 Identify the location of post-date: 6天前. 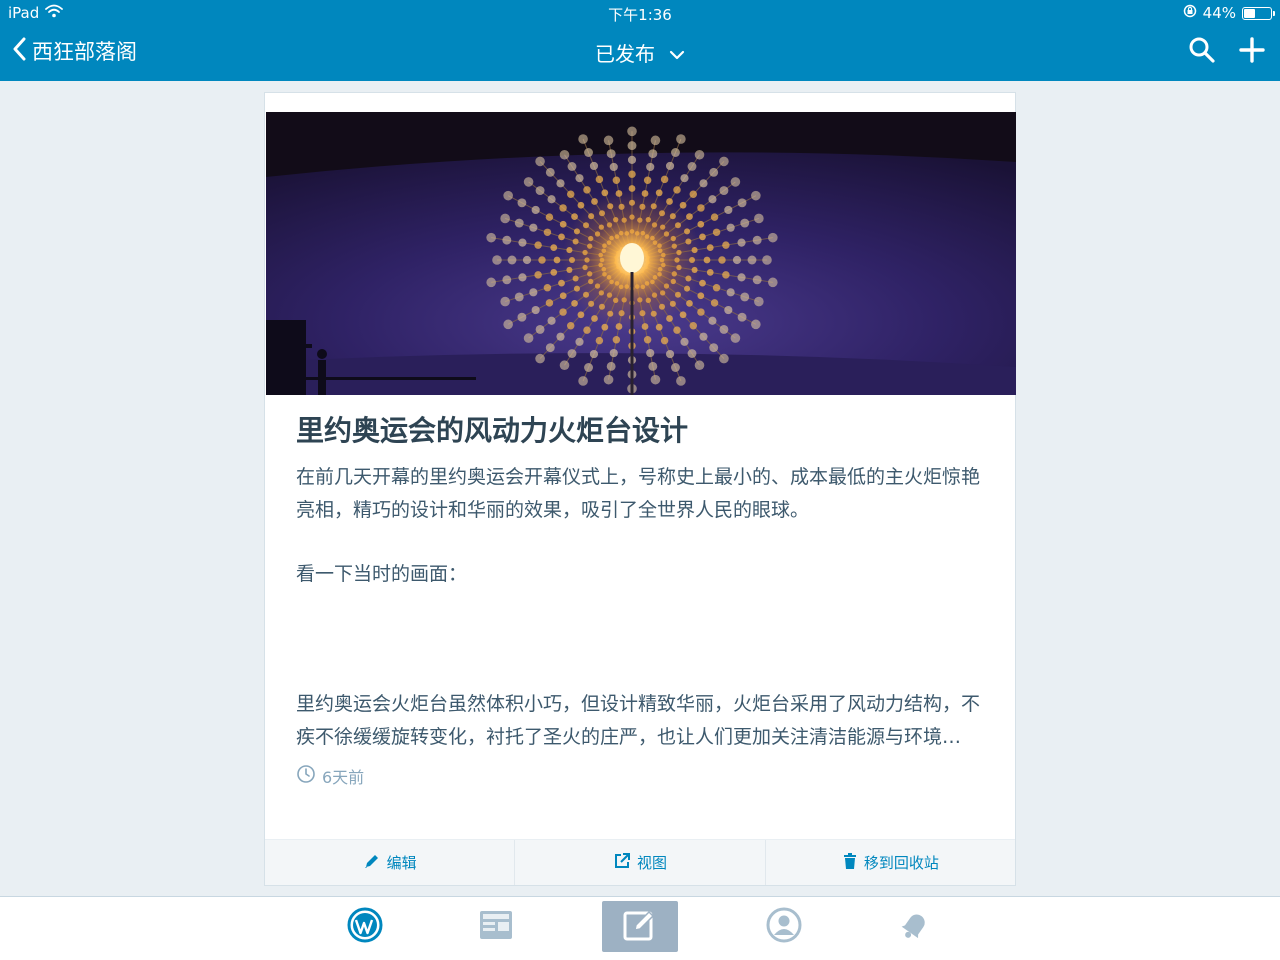
(343, 777).